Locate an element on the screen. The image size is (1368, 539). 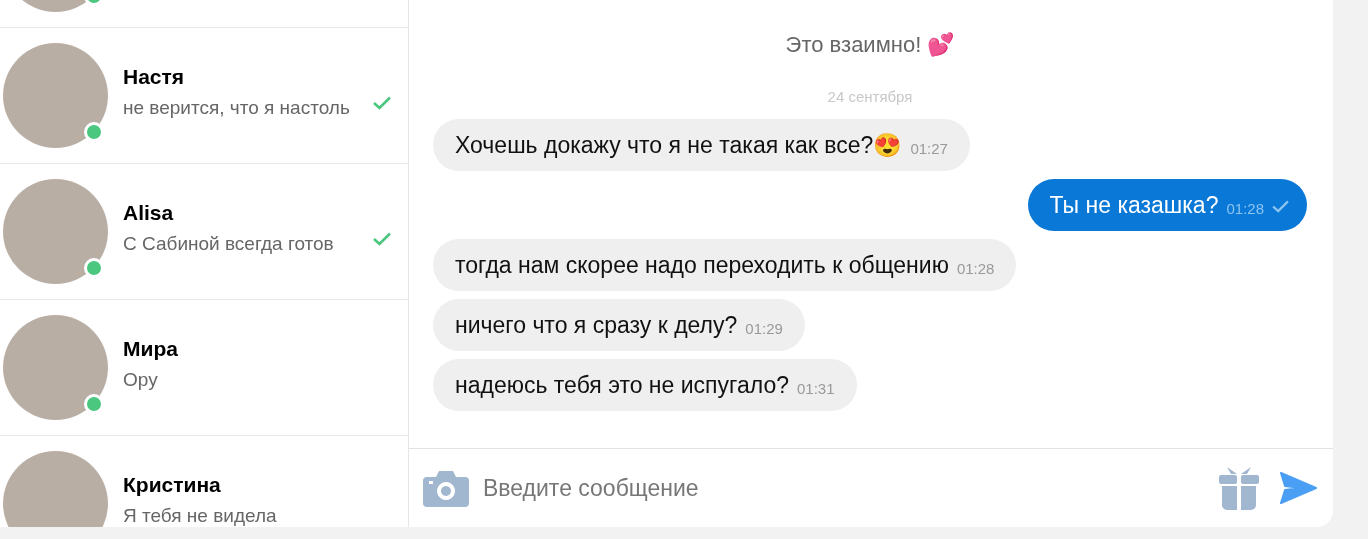
contact-name: Настя is located at coordinates (236, 76).